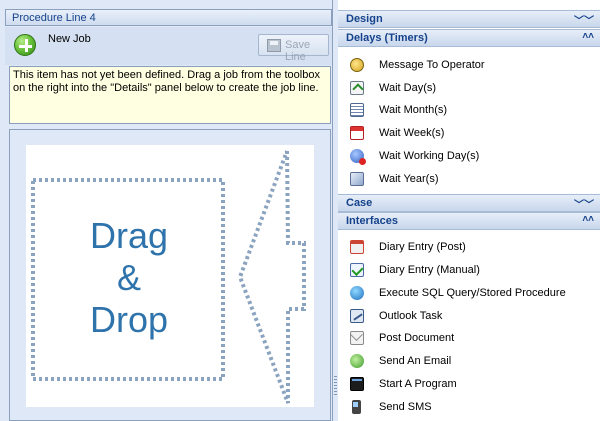 The image size is (600, 421). Describe the element at coordinates (335, 386) in the screenshot. I see `splitter-grip-icon` at that location.